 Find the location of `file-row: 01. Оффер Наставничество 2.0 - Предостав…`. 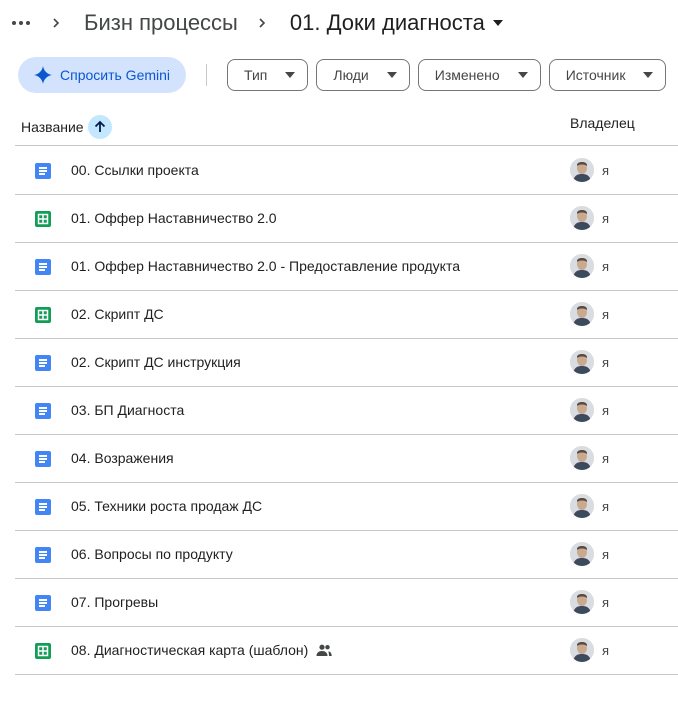

file-row: 01. Оффер Наставничество 2.0 - Предостав… is located at coordinates (346, 267).